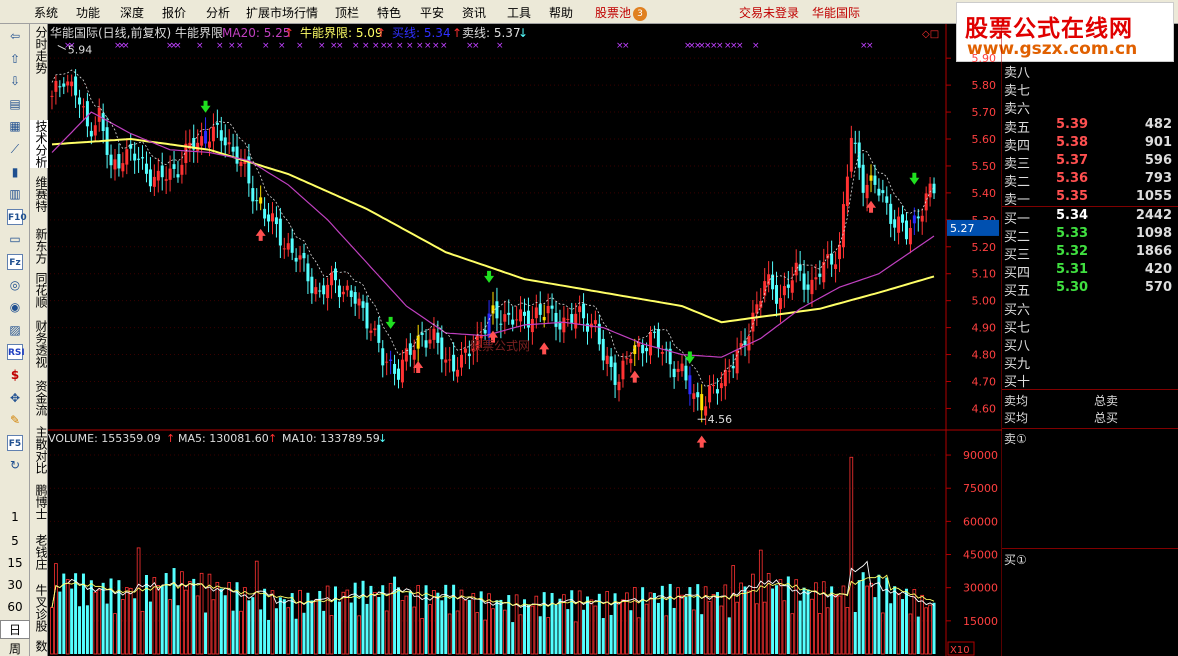 This screenshot has height=656, width=1178. What do you see at coordinates (15, 149) in the screenshot?
I see `line-chart-icon: ⟋` at bounding box center [15, 149].